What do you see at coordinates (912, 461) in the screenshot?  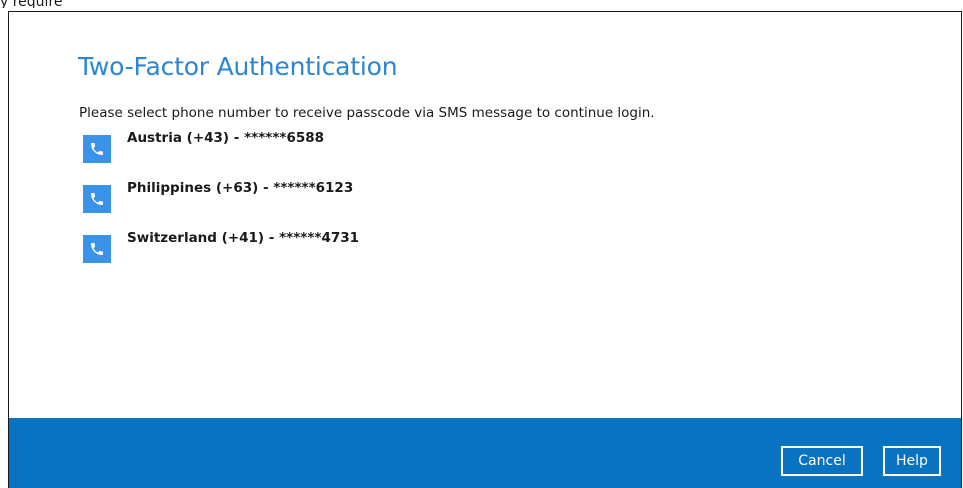 I see `help-button: Help` at bounding box center [912, 461].